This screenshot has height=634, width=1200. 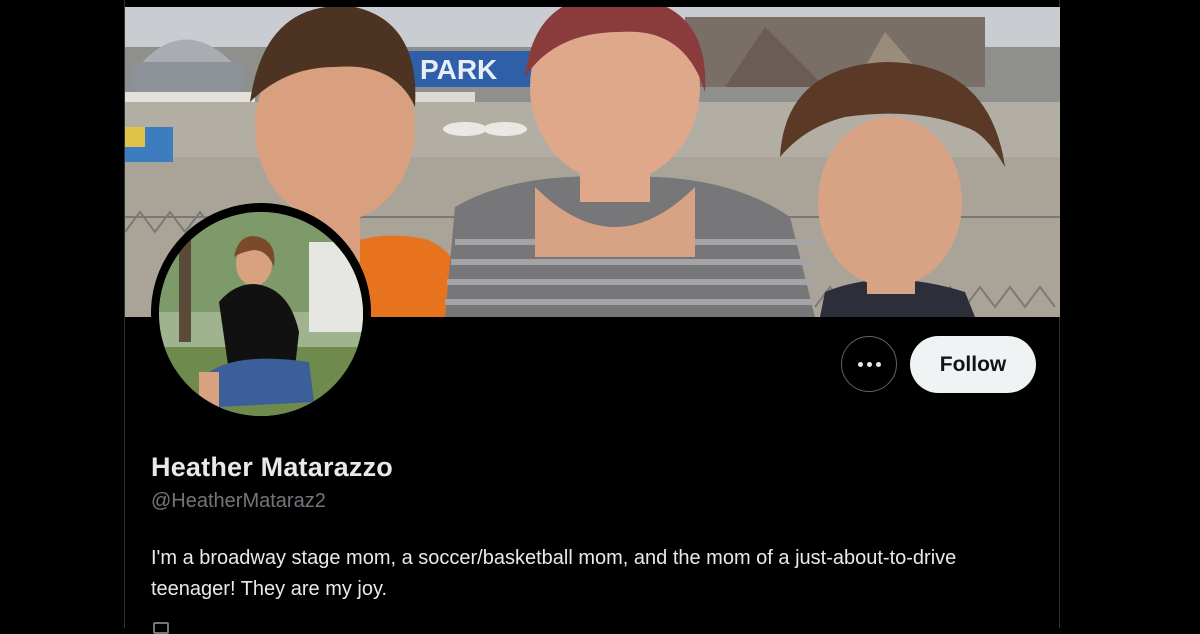 What do you see at coordinates (458, 69) in the screenshot?
I see `park-sign-text: PARK` at bounding box center [458, 69].